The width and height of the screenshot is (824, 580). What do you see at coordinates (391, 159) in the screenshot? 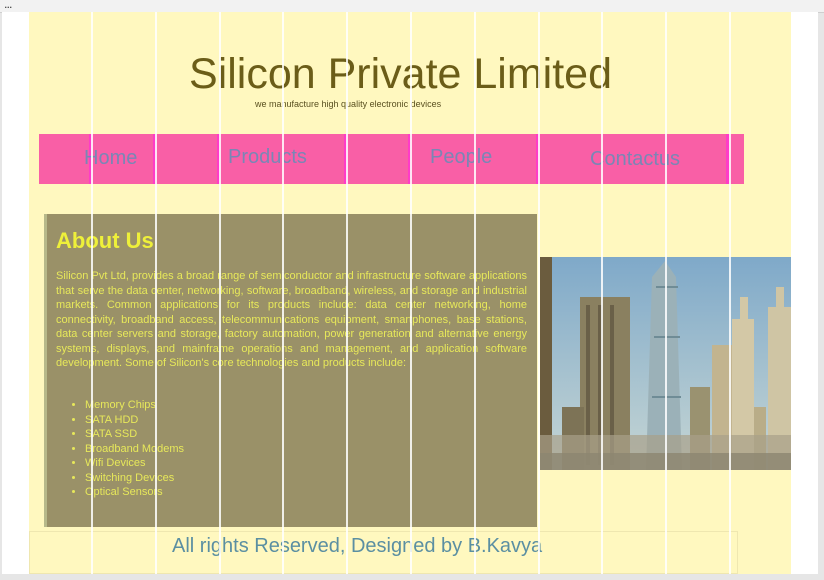
I see `nav-bar: Home Products People Contactus` at bounding box center [391, 159].